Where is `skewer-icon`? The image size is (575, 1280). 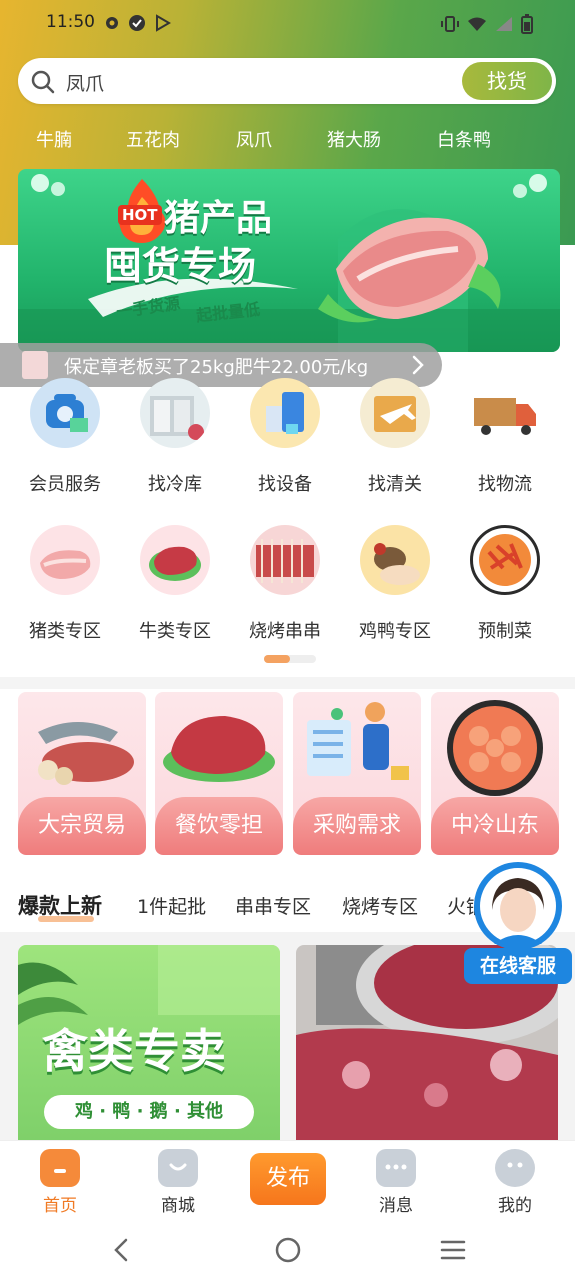 skewer-icon is located at coordinates (285, 560).